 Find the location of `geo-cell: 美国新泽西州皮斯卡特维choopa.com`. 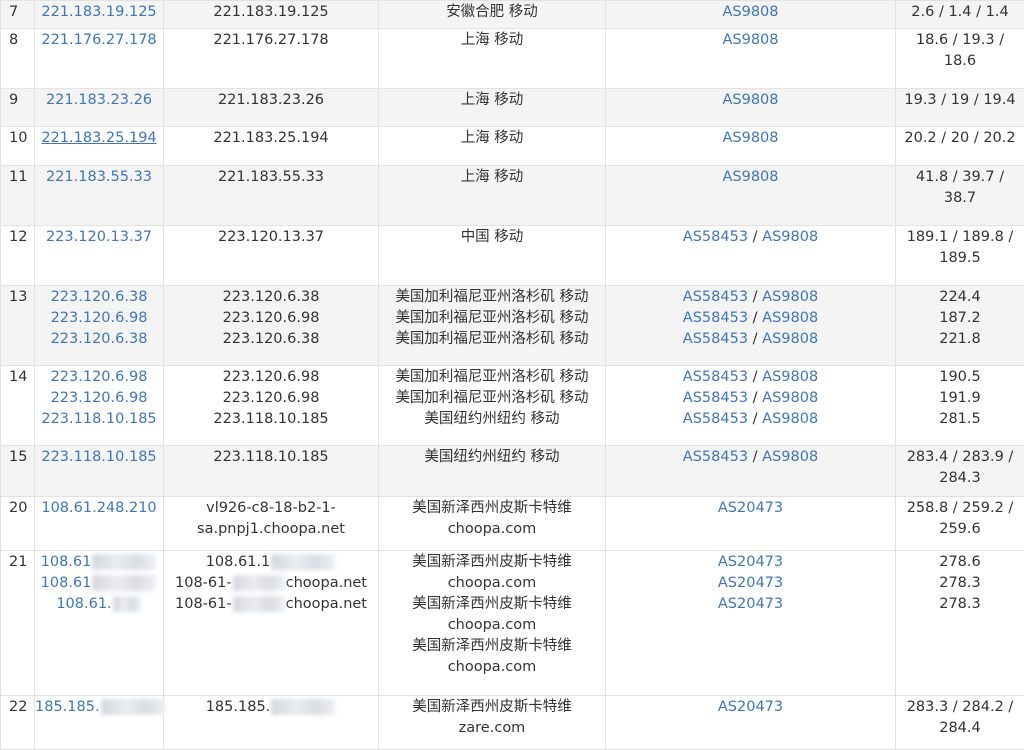

geo-cell: 美国新泽西州皮斯卡特维choopa.com is located at coordinates (492, 524).